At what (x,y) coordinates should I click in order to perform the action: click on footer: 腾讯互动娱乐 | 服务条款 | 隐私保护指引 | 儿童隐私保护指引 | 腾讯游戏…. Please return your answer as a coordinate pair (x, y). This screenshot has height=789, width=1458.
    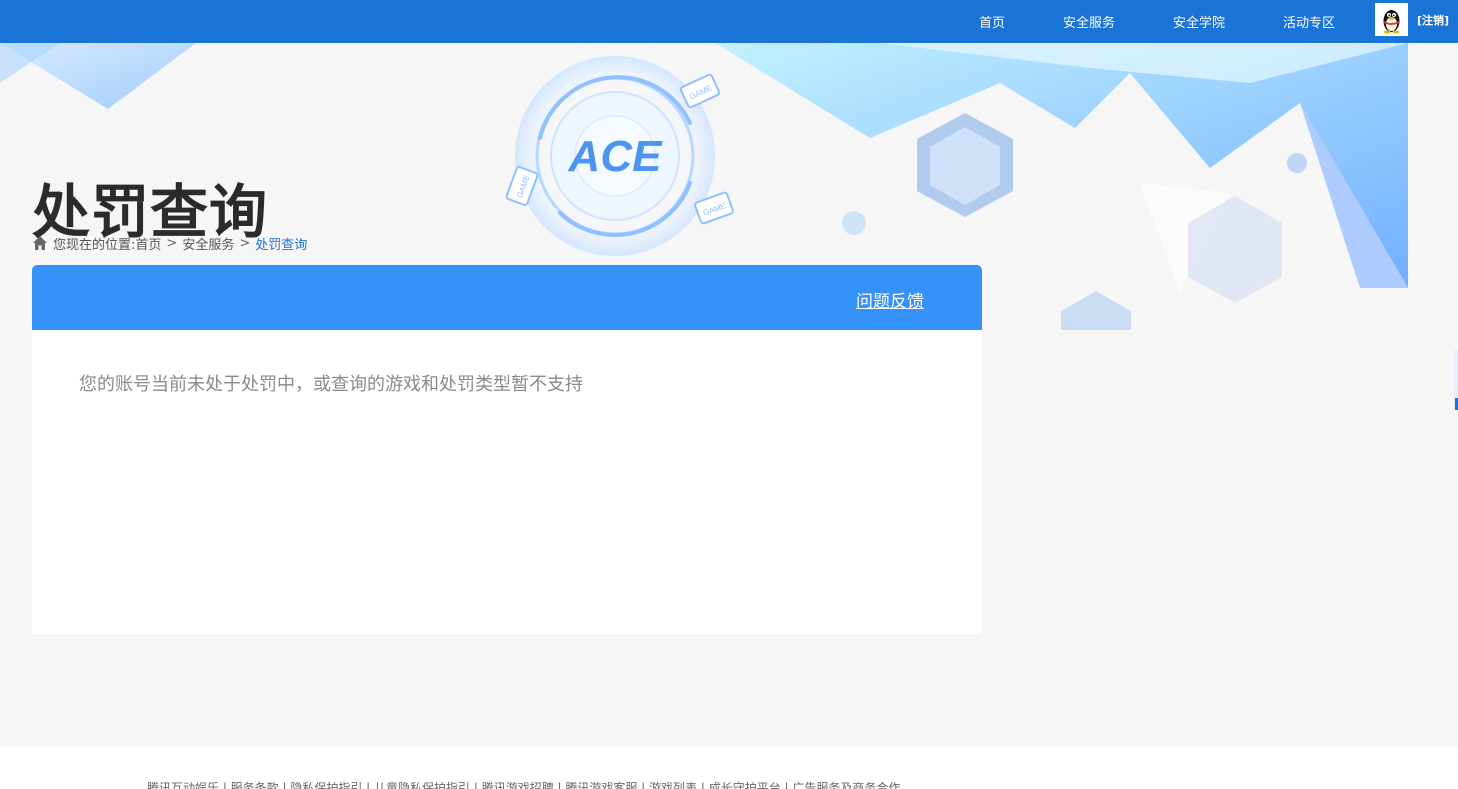
    Looking at the image, I should click on (729, 768).